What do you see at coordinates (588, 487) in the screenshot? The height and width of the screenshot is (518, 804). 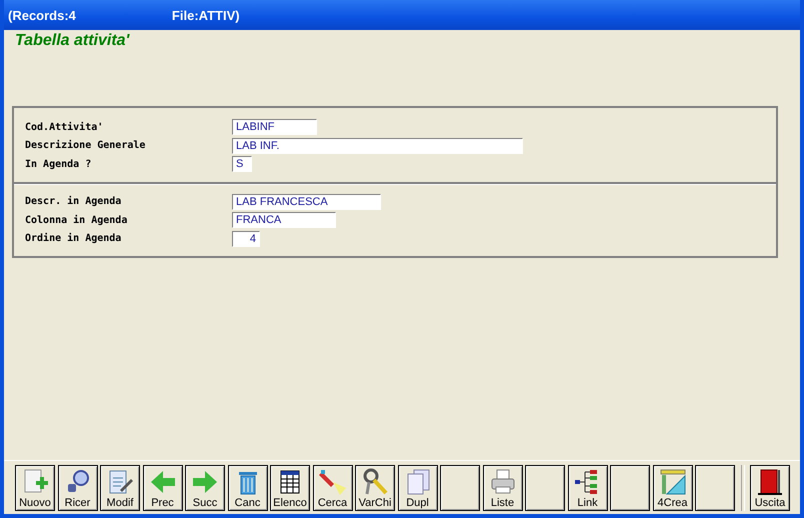 I see `toolbar-button: Link` at bounding box center [588, 487].